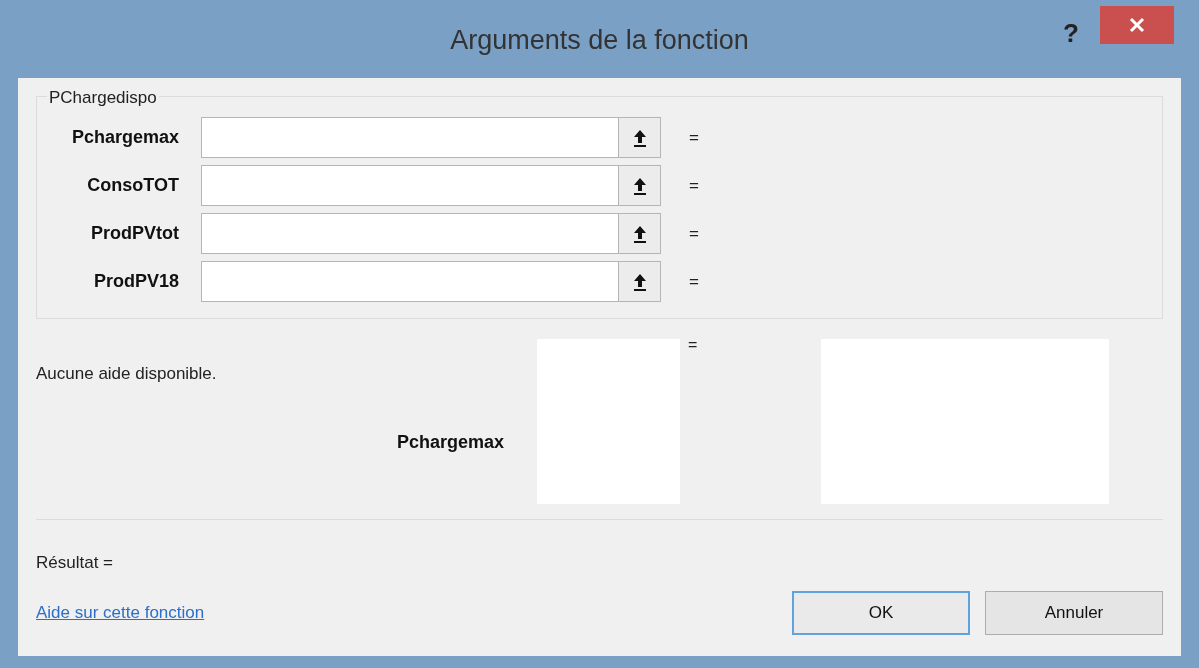 Image resolution: width=1199 pixels, height=668 pixels. Describe the element at coordinates (135, 233) in the screenshot. I see `argument-label: ProdPVtot` at that location.